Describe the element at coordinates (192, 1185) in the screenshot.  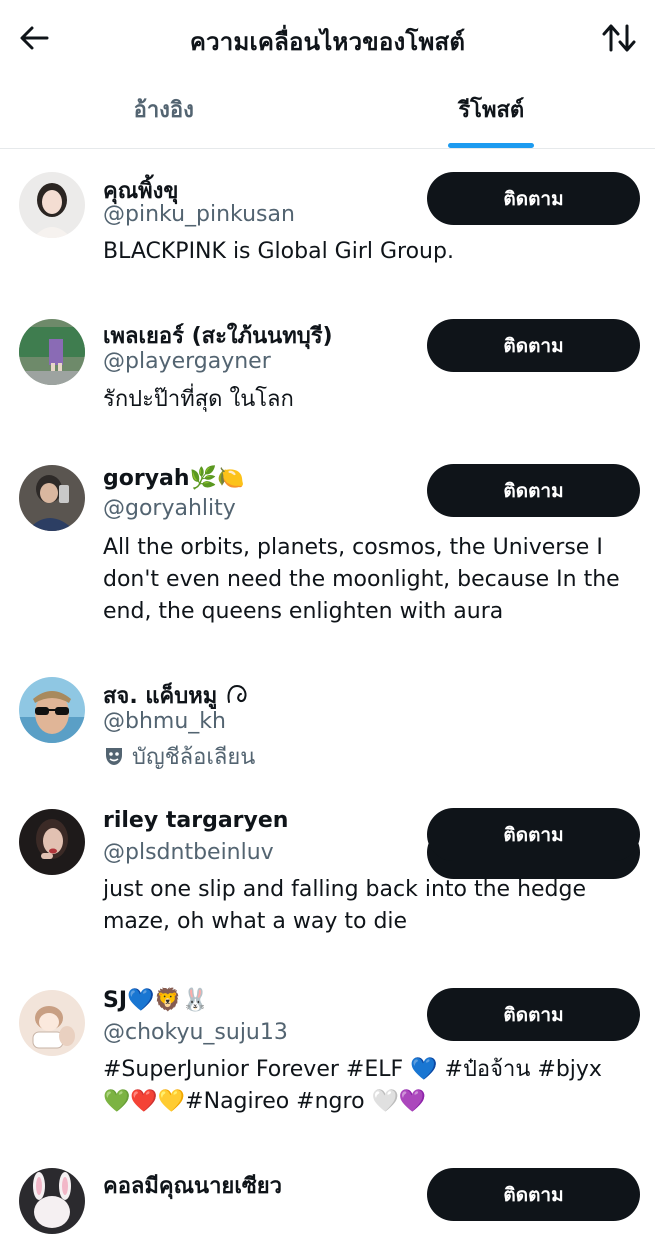
I see `user-name: คอลมีคุณนายเซียว` at that location.